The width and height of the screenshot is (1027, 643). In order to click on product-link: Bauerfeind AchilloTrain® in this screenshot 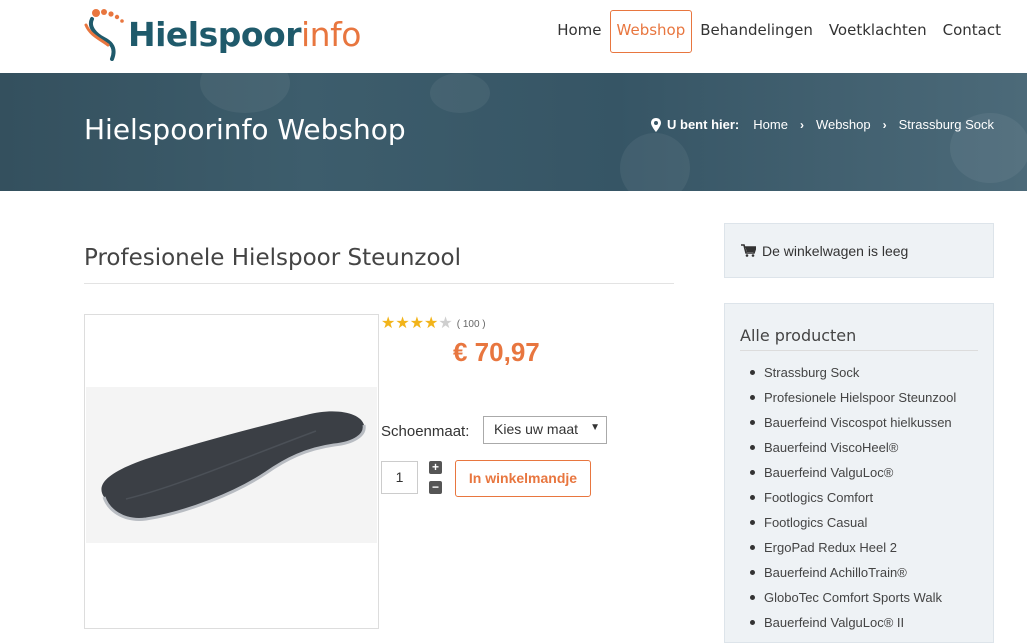, I will do `click(852, 576)`.